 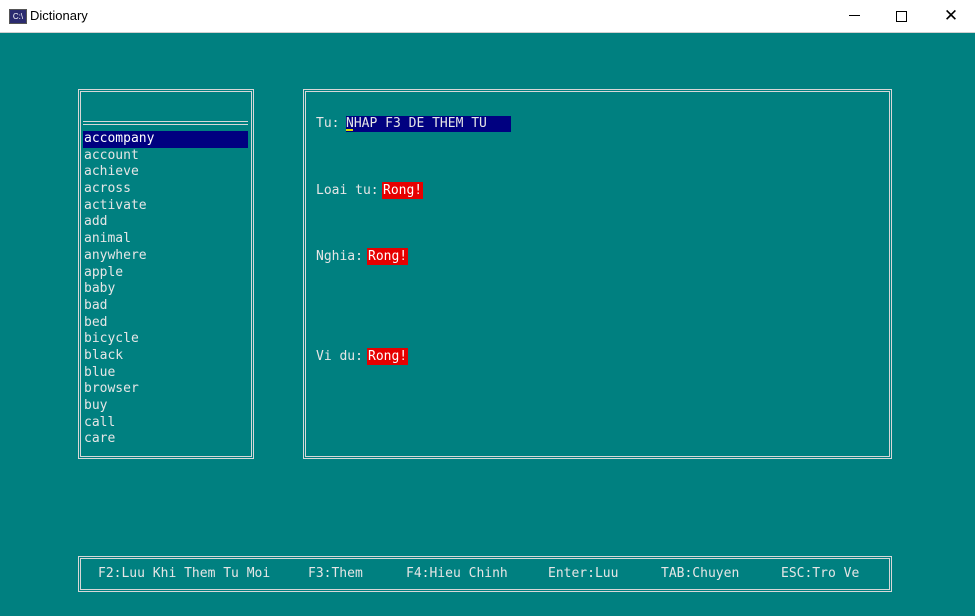 I want to click on word-list-item: buy, so click(x=165, y=406).